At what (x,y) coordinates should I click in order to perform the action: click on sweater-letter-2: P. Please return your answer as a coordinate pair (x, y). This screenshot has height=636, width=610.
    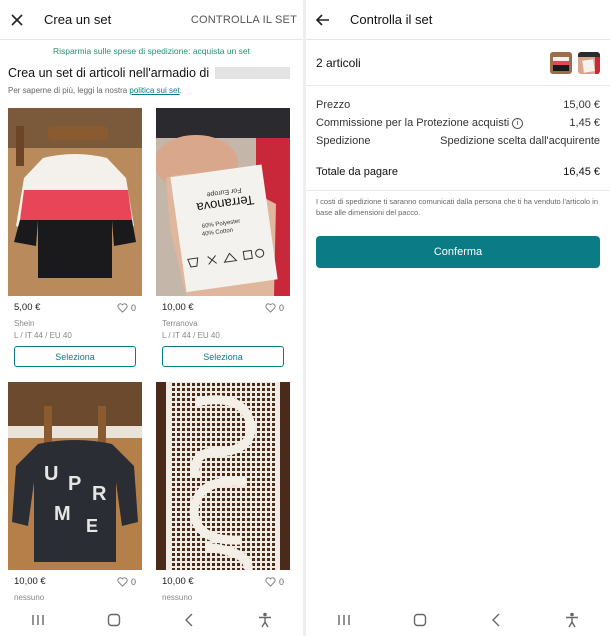
    Looking at the image, I should click on (74, 484).